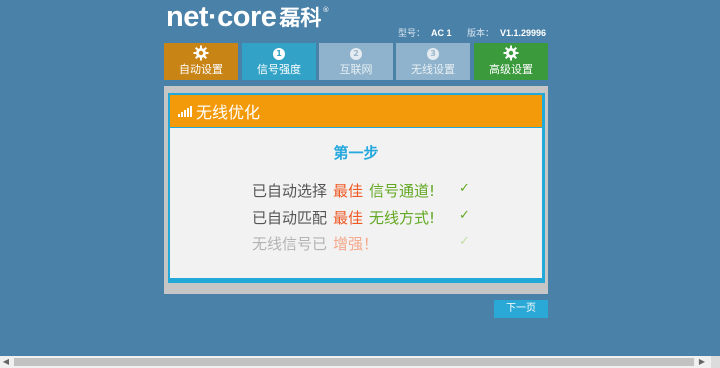 This screenshot has height=368, width=720. What do you see at coordinates (201, 69) in the screenshot?
I see `tab-label: 自动设置` at bounding box center [201, 69].